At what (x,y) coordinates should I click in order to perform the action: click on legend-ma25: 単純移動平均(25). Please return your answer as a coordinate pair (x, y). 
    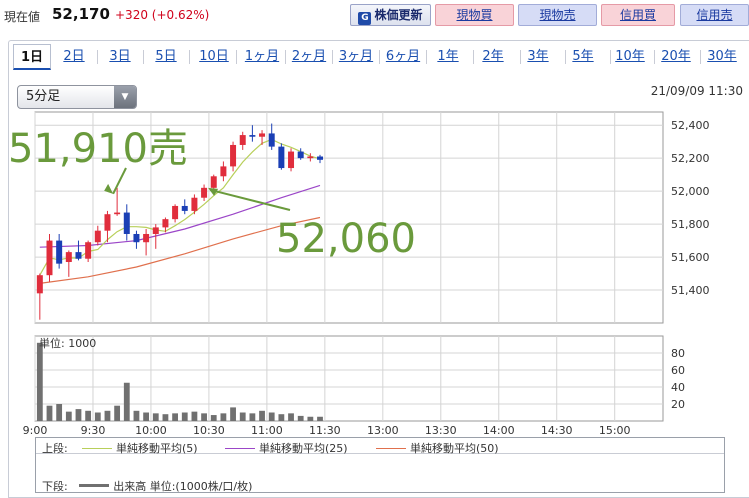
    Looking at the image, I should click on (286, 448).